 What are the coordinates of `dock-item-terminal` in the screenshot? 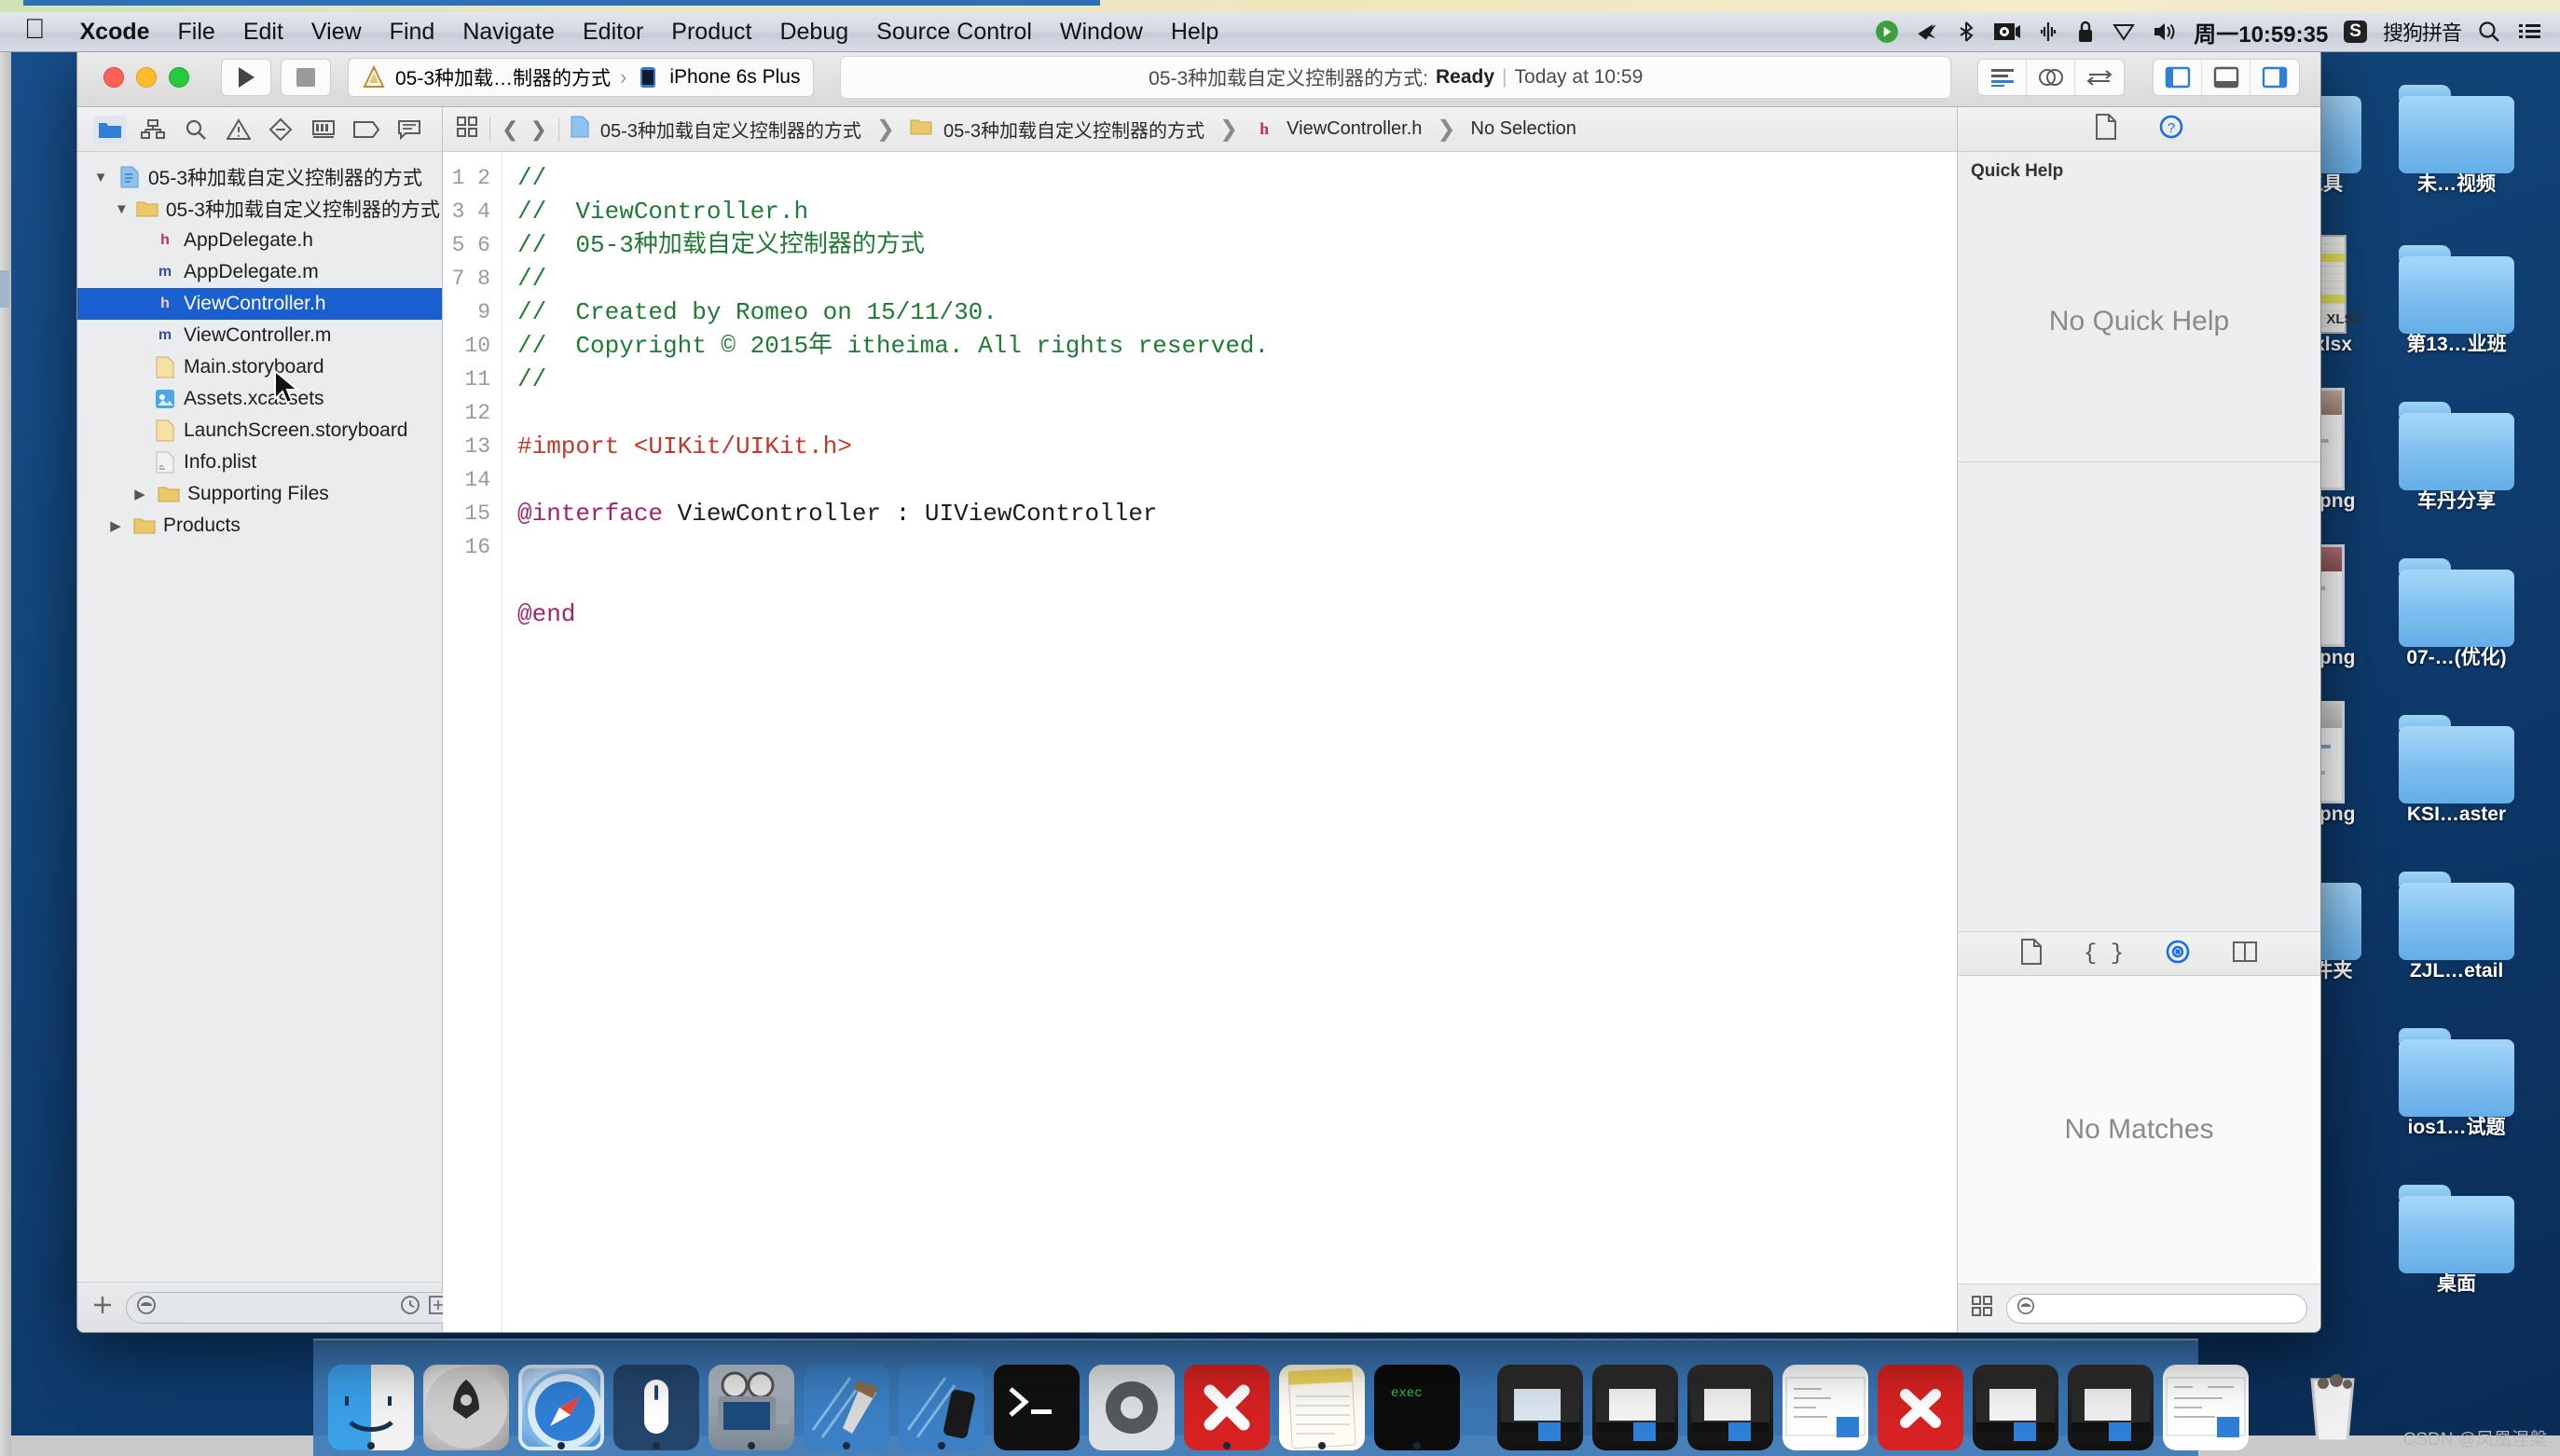 It's located at (1037, 1399).